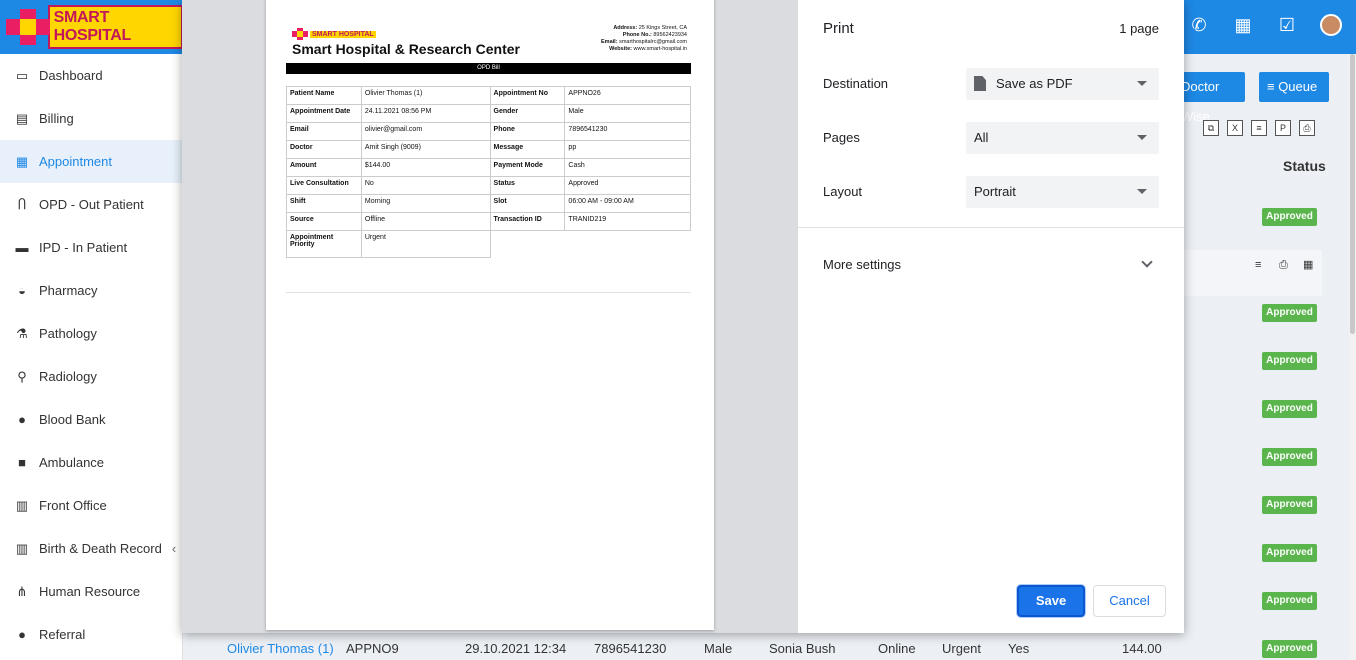 The image size is (1356, 660). I want to click on table-cell: Phone, so click(527, 131).